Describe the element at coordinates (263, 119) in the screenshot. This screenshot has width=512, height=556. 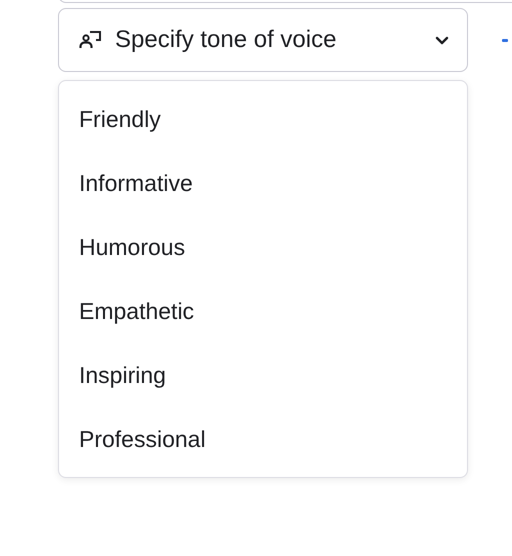
I see `menu-option: Friendly` at that location.